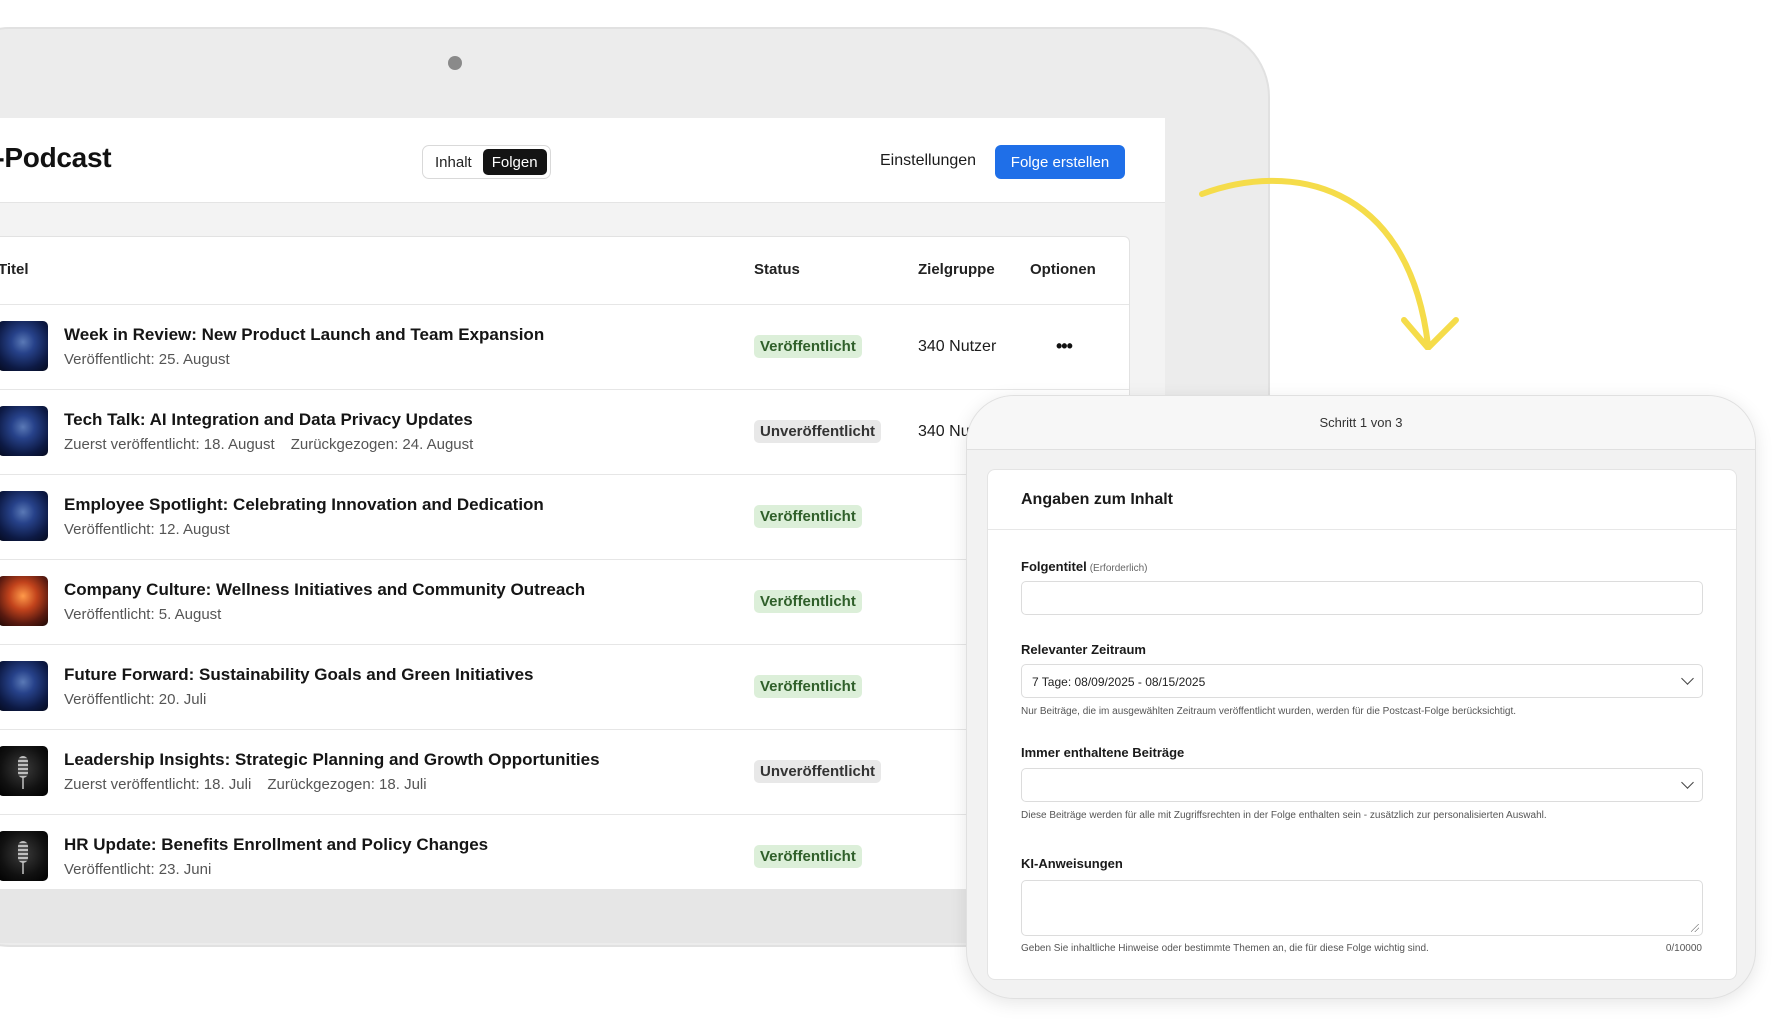  Describe the element at coordinates (957, 346) in the screenshot. I see `audience-count: 340 Nutzer` at that location.